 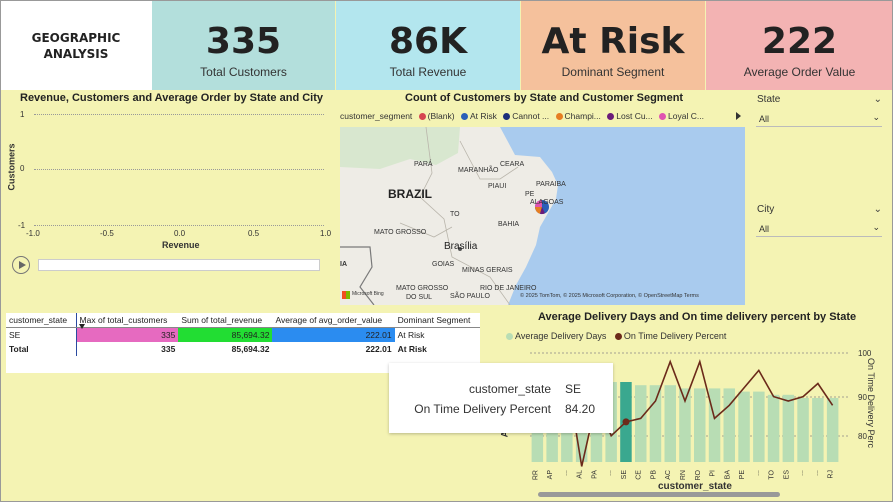 I want to click on table-header: Average of avg_order_value, so click(x=333, y=320).